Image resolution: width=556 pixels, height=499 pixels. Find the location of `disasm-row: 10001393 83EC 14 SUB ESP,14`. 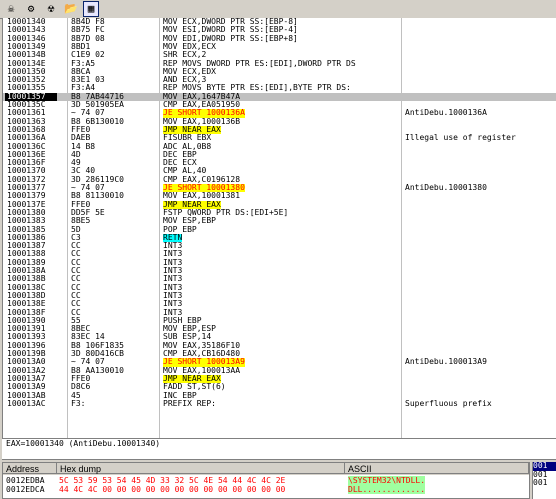

disasm-row: 10001393 83EC 14 SUB ESP,14 is located at coordinates (279, 337).